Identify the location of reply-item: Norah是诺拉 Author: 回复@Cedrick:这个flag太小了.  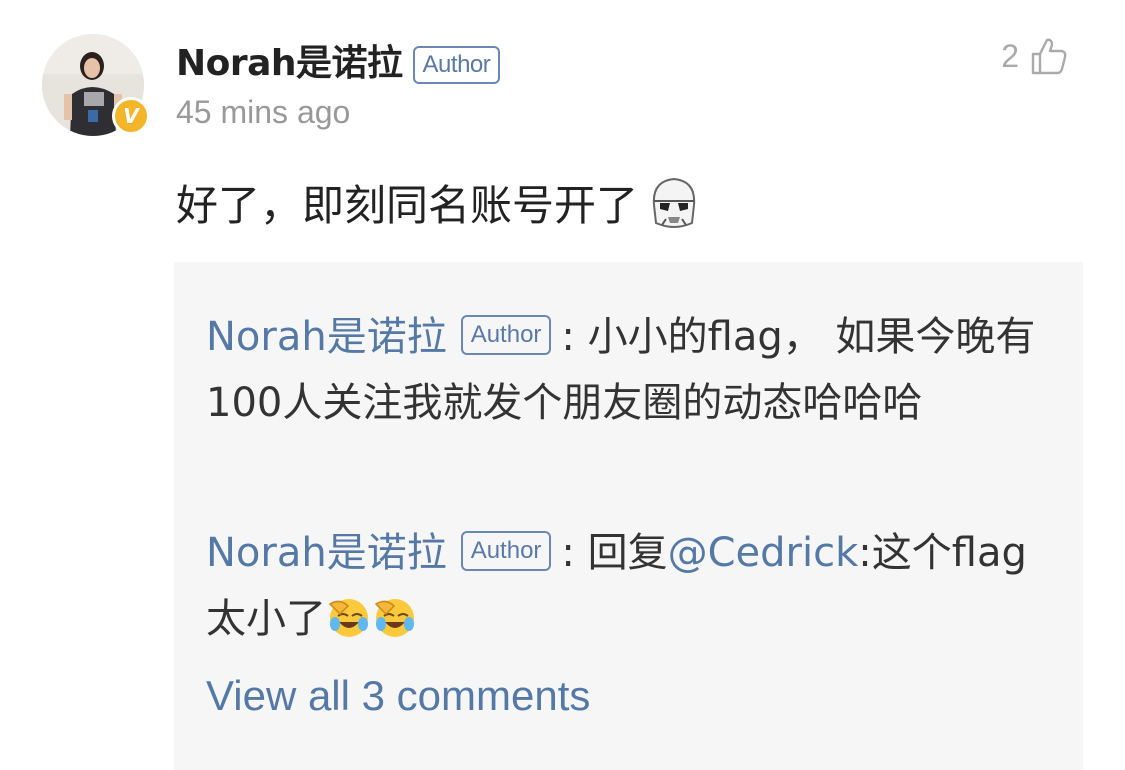
(626, 586).